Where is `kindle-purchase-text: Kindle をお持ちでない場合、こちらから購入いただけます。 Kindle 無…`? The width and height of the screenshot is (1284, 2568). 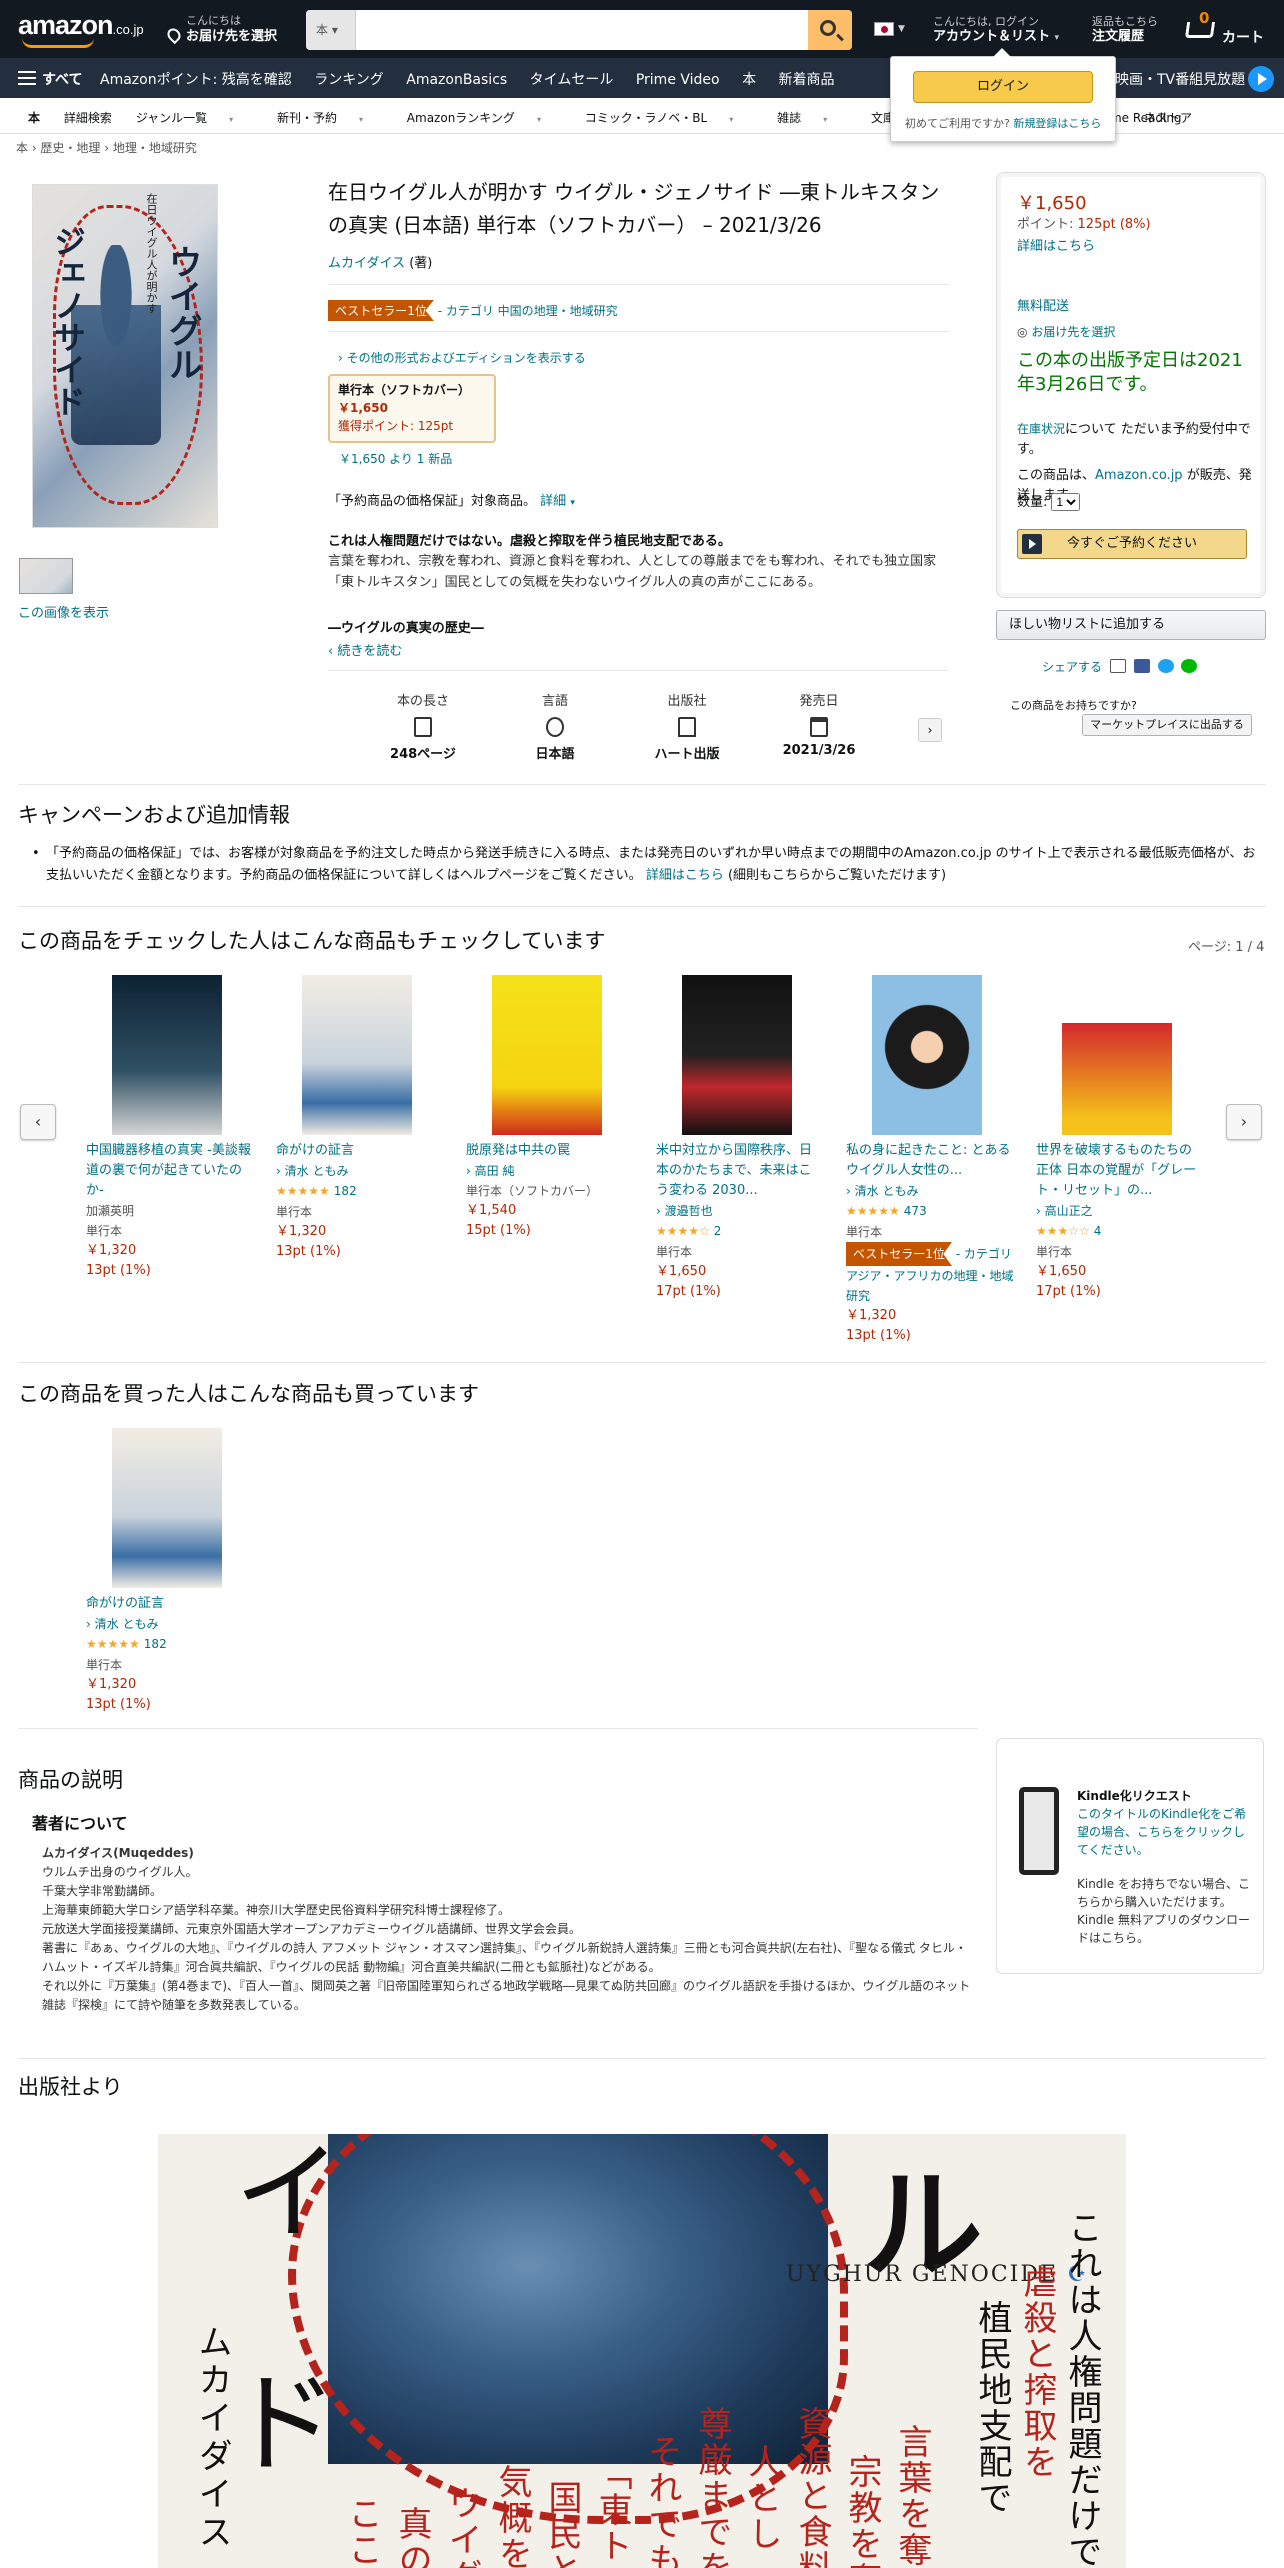 kindle-purchase-text: Kindle をお持ちでない場合、こちらから購入いただけます。 Kindle 無… is located at coordinates (1164, 1911).